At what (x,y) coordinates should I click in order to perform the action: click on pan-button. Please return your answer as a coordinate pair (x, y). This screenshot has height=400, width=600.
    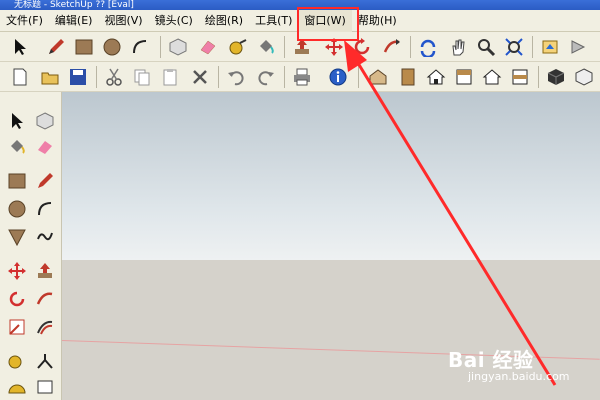
    Looking at the image, I should click on (458, 47).